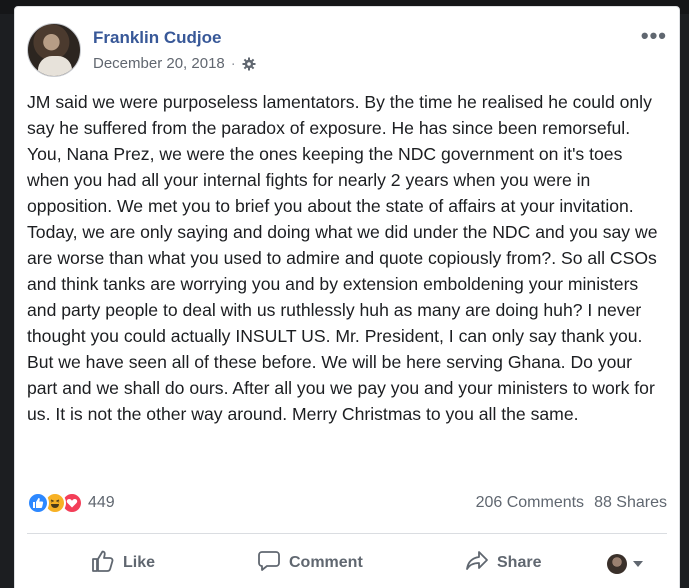 The width and height of the screenshot is (689, 588). I want to click on post-actions: Like Comment Share, so click(347, 563).